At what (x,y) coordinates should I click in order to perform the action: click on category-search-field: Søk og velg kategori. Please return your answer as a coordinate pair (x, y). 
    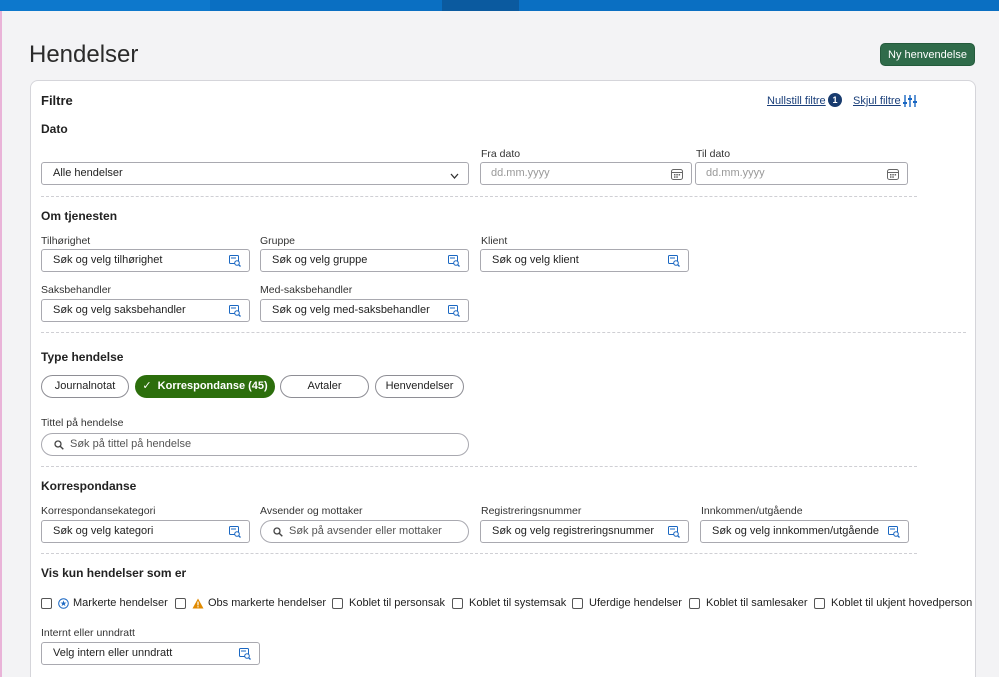
    Looking at the image, I should click on (145, 531).